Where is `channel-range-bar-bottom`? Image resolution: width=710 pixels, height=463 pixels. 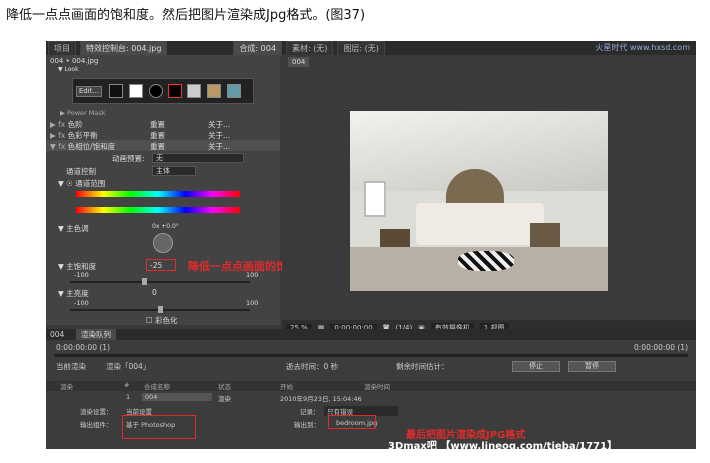 channel-range-bar-bottom is located at coordinates (158, 210).